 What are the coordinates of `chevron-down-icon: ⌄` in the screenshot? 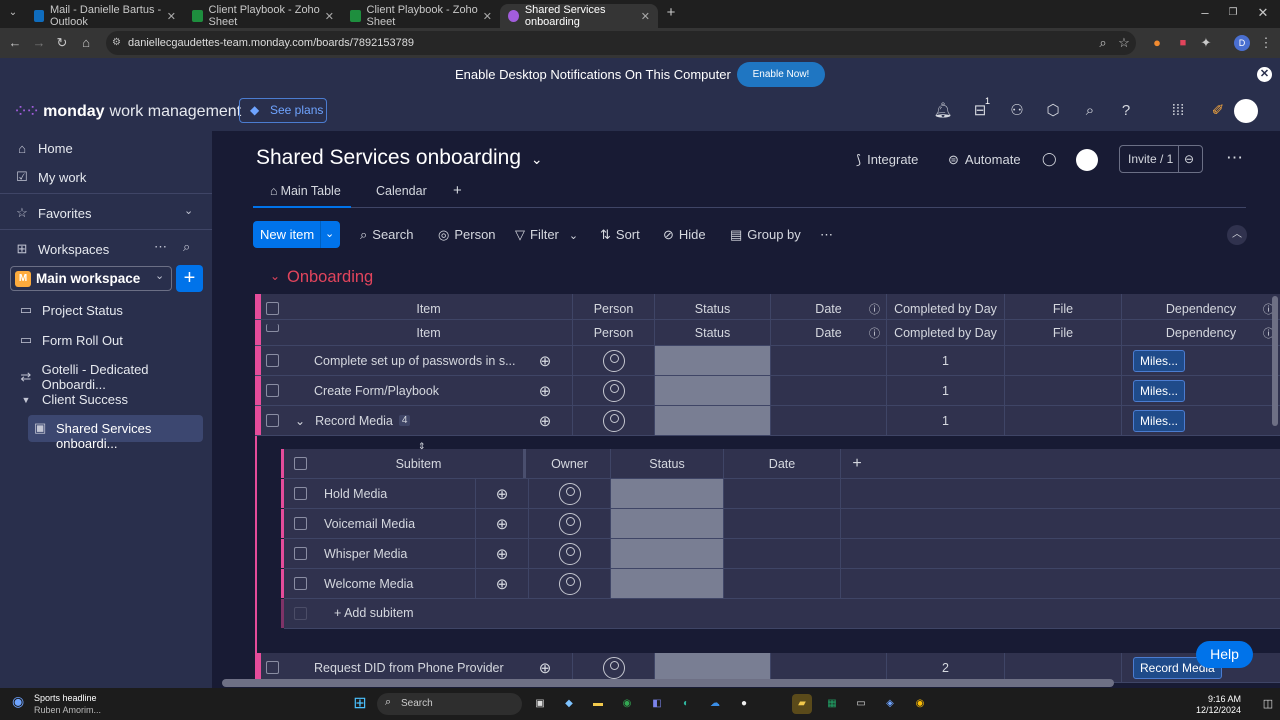 It's located at (329, 234).